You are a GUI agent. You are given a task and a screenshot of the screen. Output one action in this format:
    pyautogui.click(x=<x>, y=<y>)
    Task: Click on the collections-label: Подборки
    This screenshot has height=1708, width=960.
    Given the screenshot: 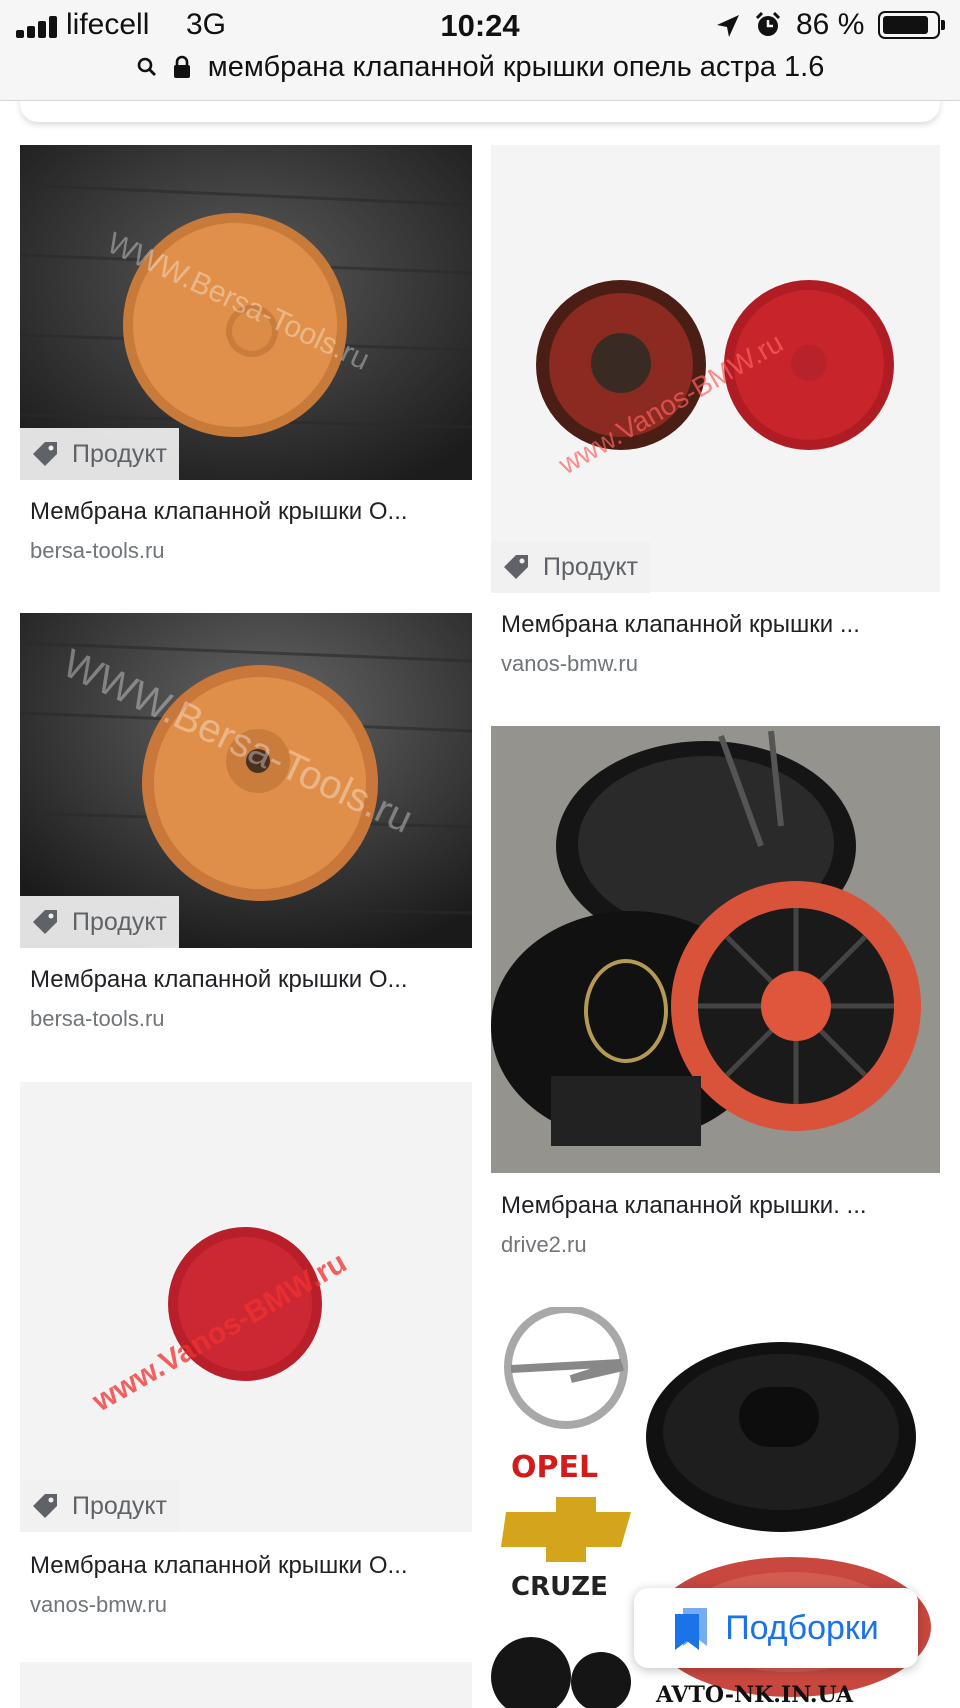 What is the action you would take?
    pyautogui.click(x=802, y=1627)
    